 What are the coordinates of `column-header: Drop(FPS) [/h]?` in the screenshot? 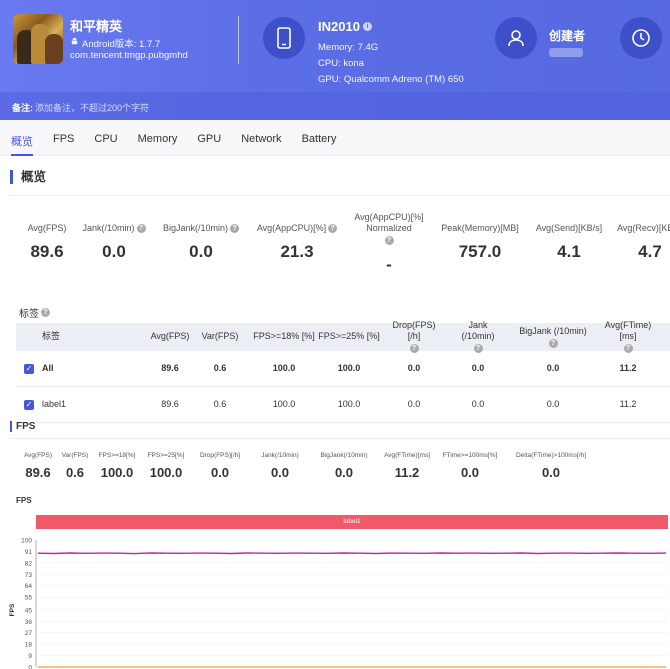 It's located at (414, 336).